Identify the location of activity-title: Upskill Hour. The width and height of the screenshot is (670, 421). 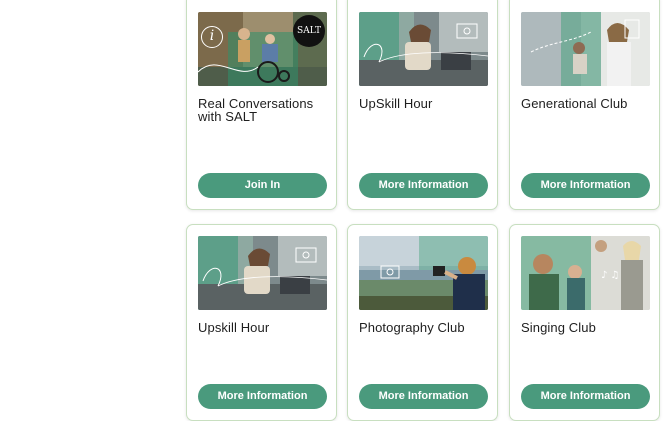
(234, 327).